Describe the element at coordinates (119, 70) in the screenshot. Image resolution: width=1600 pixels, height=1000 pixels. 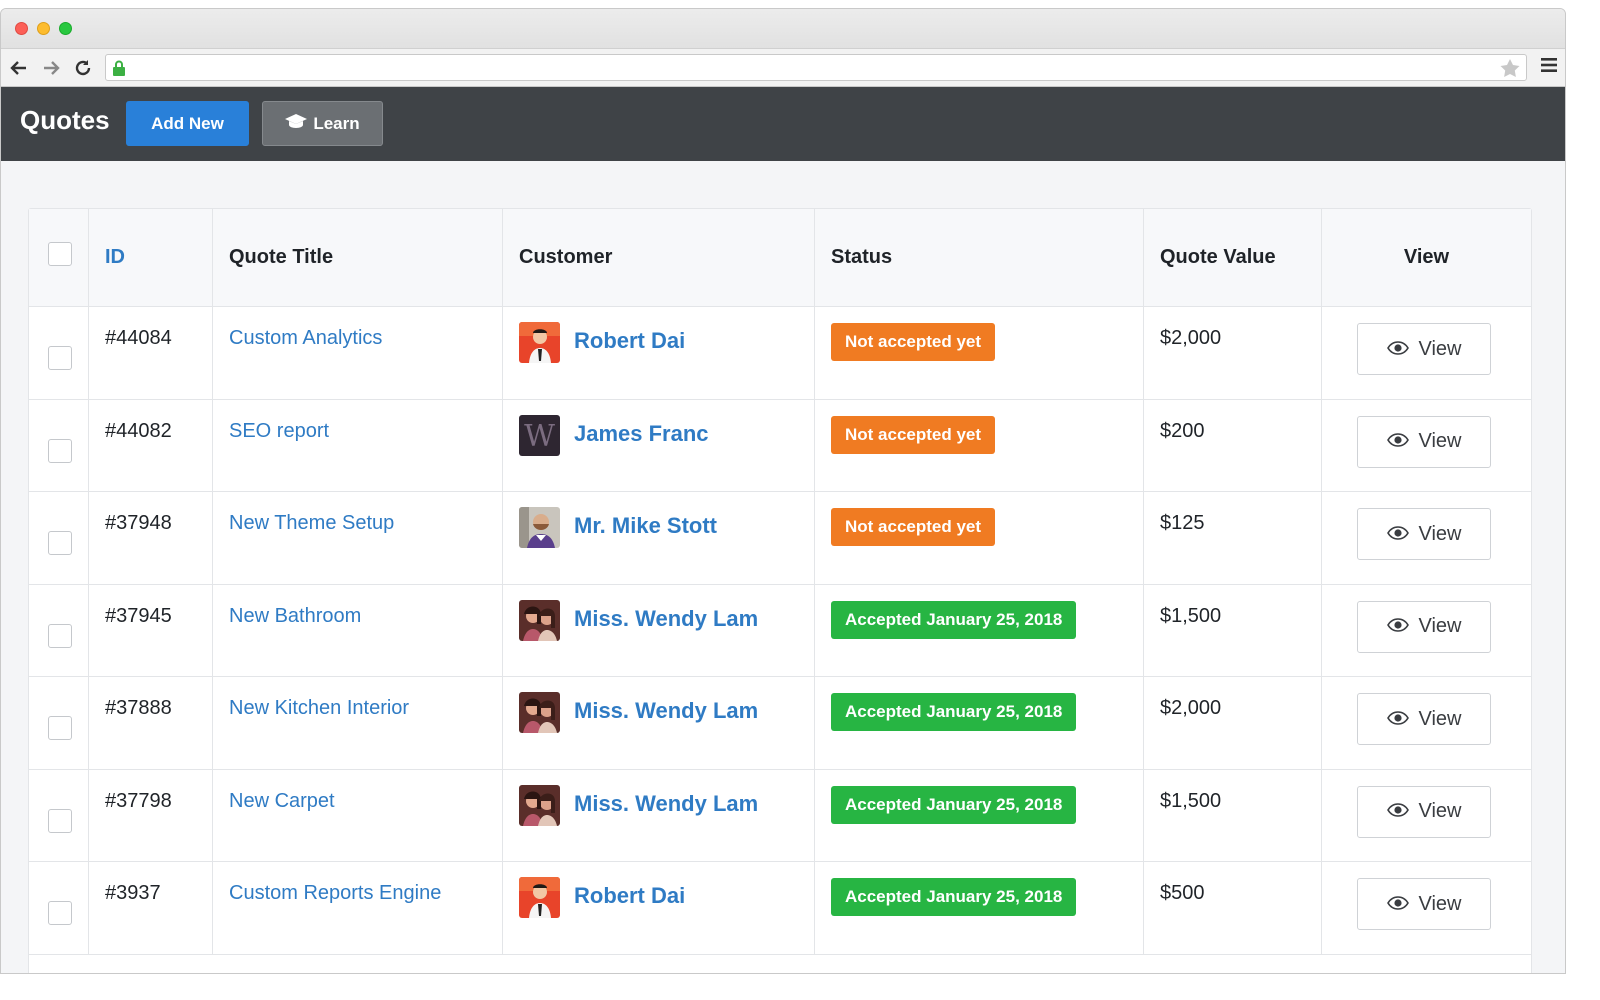
I see `lock-icon` at that location.